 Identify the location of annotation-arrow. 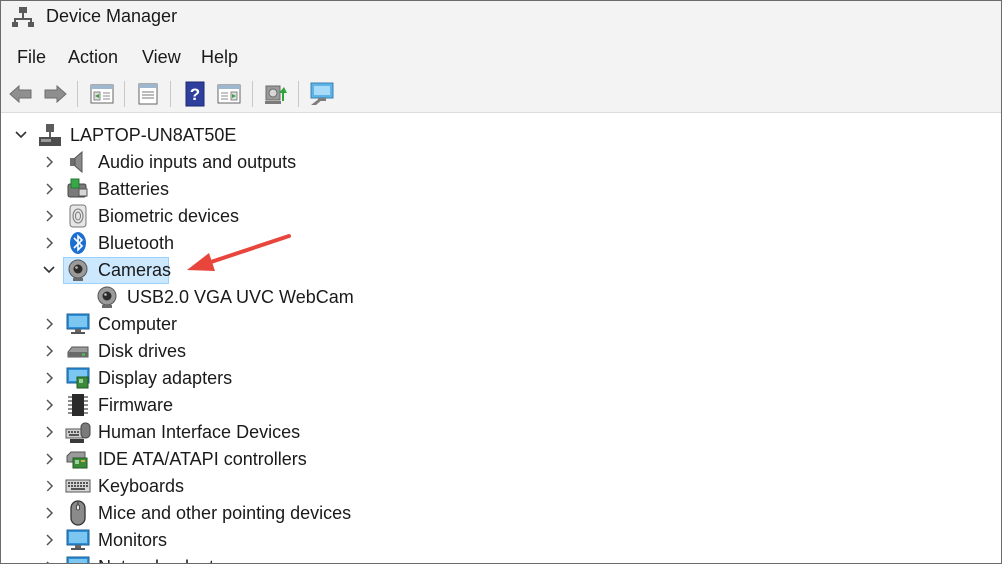
(239, 252).